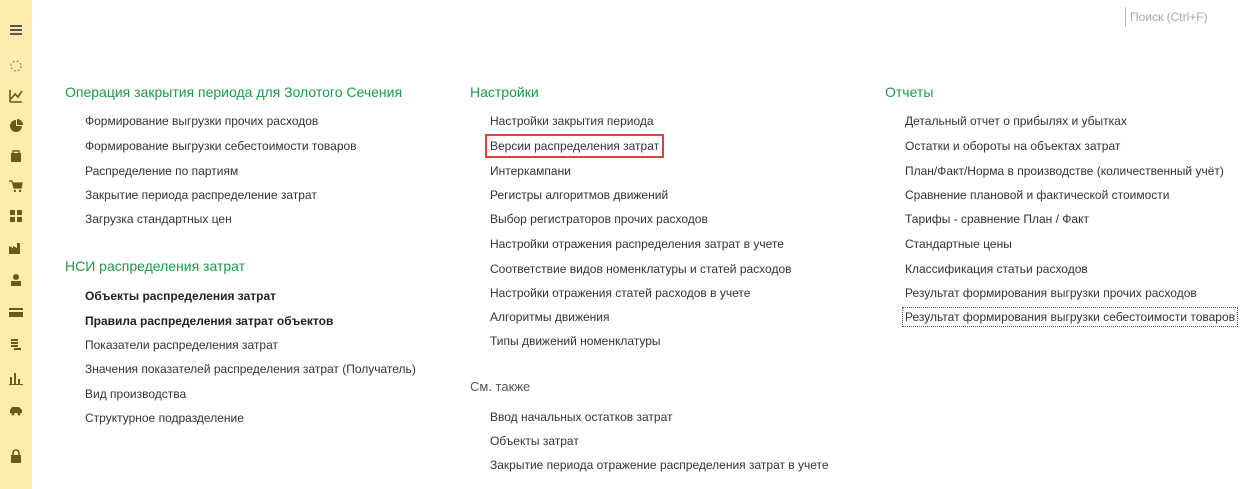  Describe the element at coordinates (16, 30) in the screenshot. I see `menu-icon` at that location.